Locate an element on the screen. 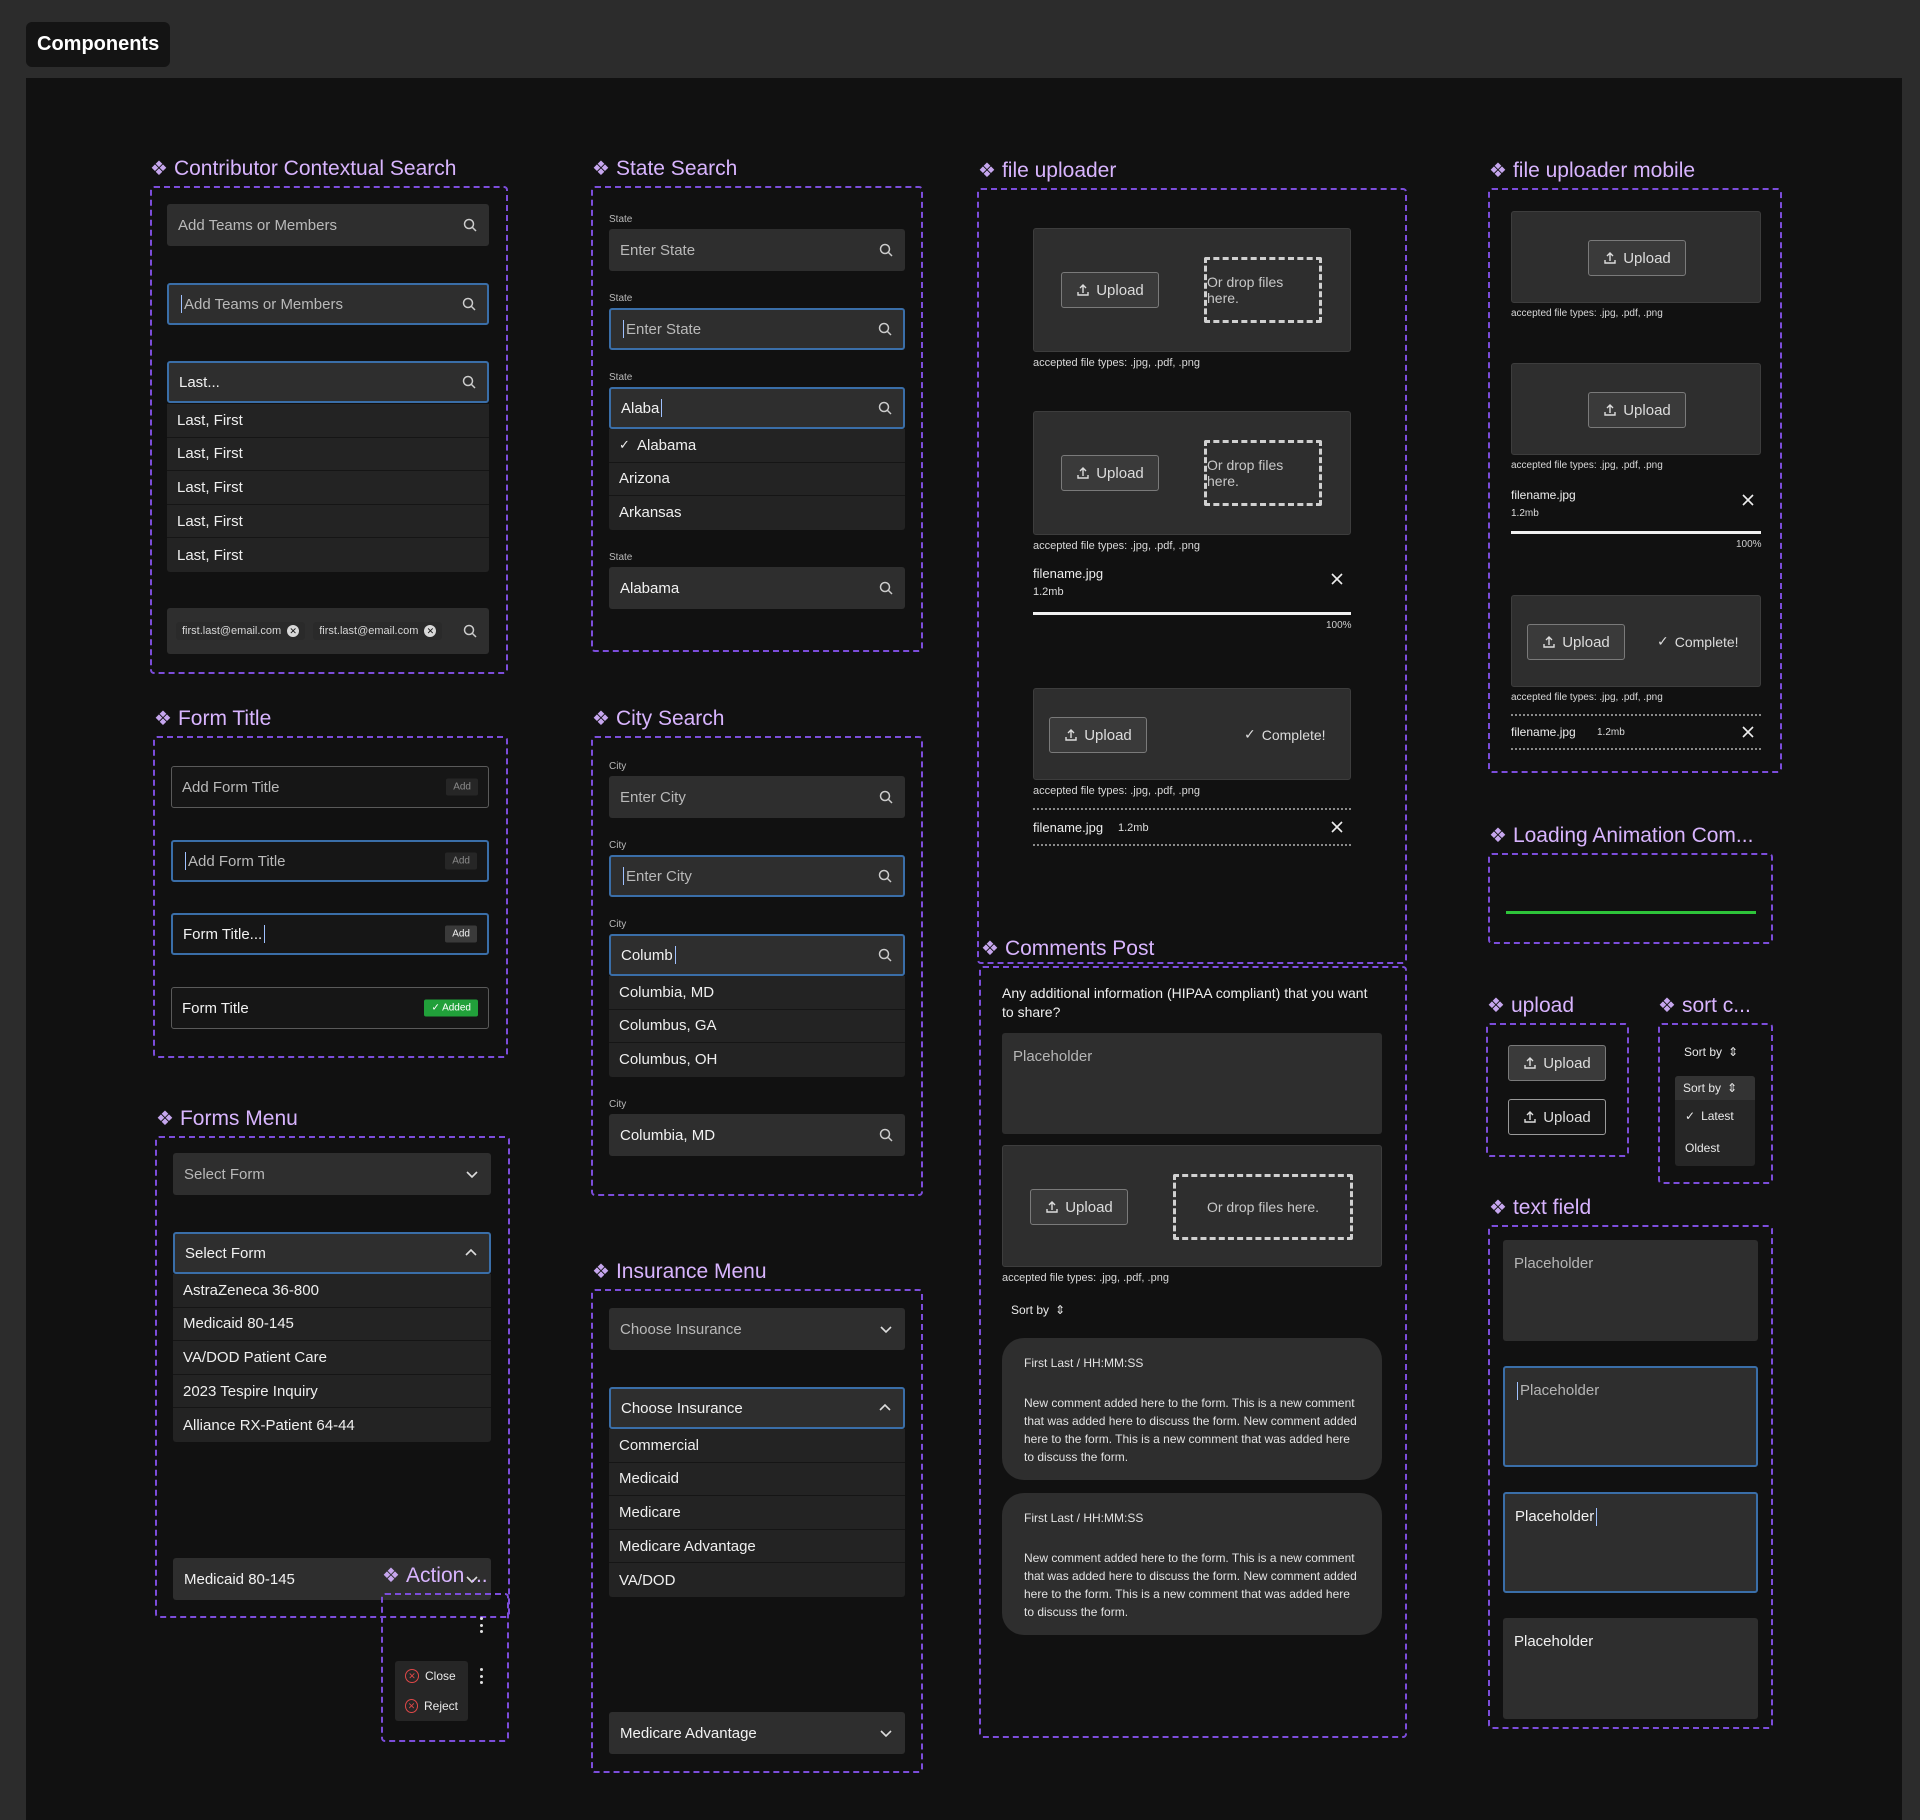 This screenshot has height=1820, width=1920. text-field-placeholder: Placeholder is located at coordinates (1560, 1390).